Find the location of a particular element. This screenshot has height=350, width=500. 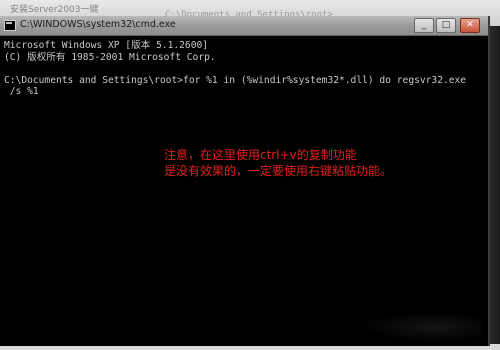

window-titlebar: C:\WINDOWS\system32\cmd.exe _ □ ✕ is located at coordinates (244, 26).